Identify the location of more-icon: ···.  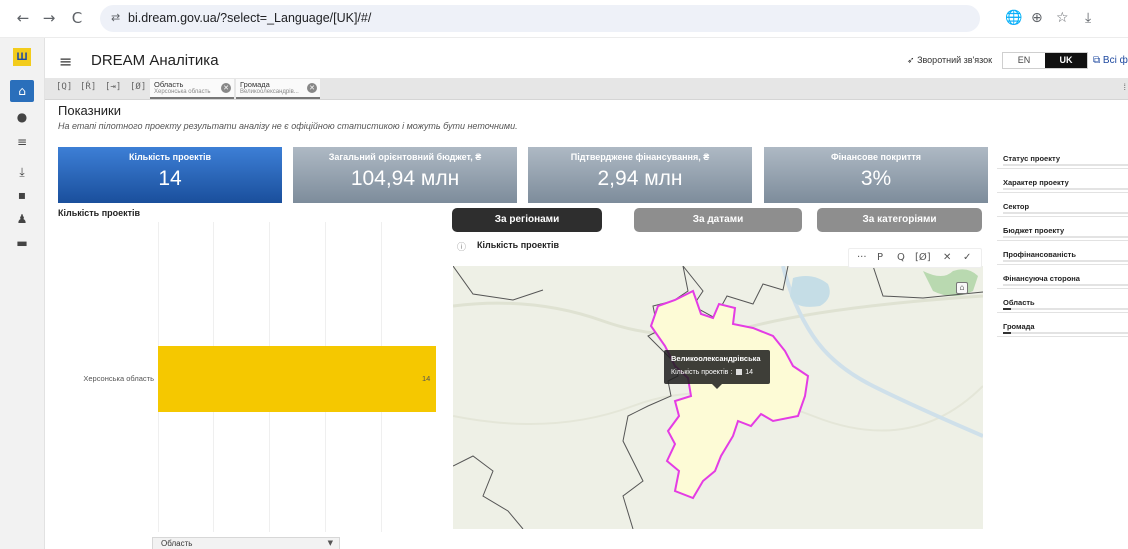
(862, 257).